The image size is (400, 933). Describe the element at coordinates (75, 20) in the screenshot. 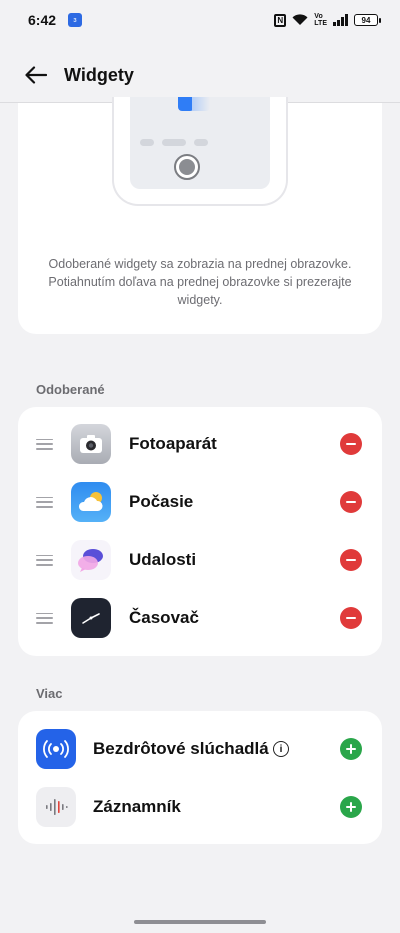

I see `notification-app-icon: ɜ` at that location.